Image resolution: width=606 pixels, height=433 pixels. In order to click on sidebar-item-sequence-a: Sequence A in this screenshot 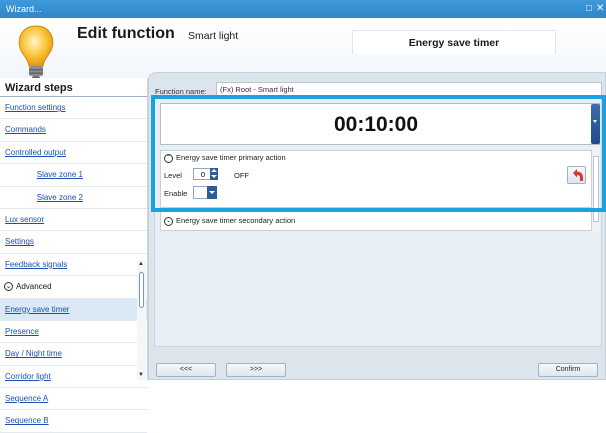, I will do `click(73, 399)`.